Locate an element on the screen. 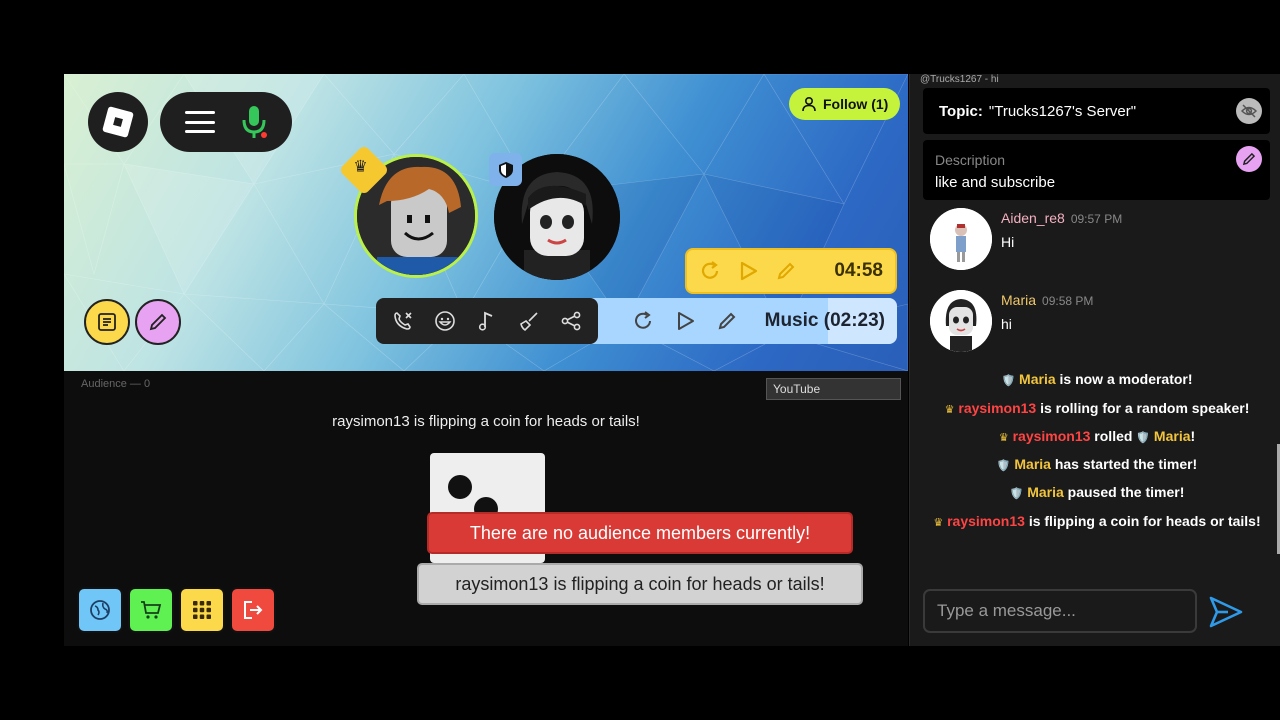  system-message: ♛ raysimon13 rolled 🛡️ Maria! is located at coordinates (1097, 436).